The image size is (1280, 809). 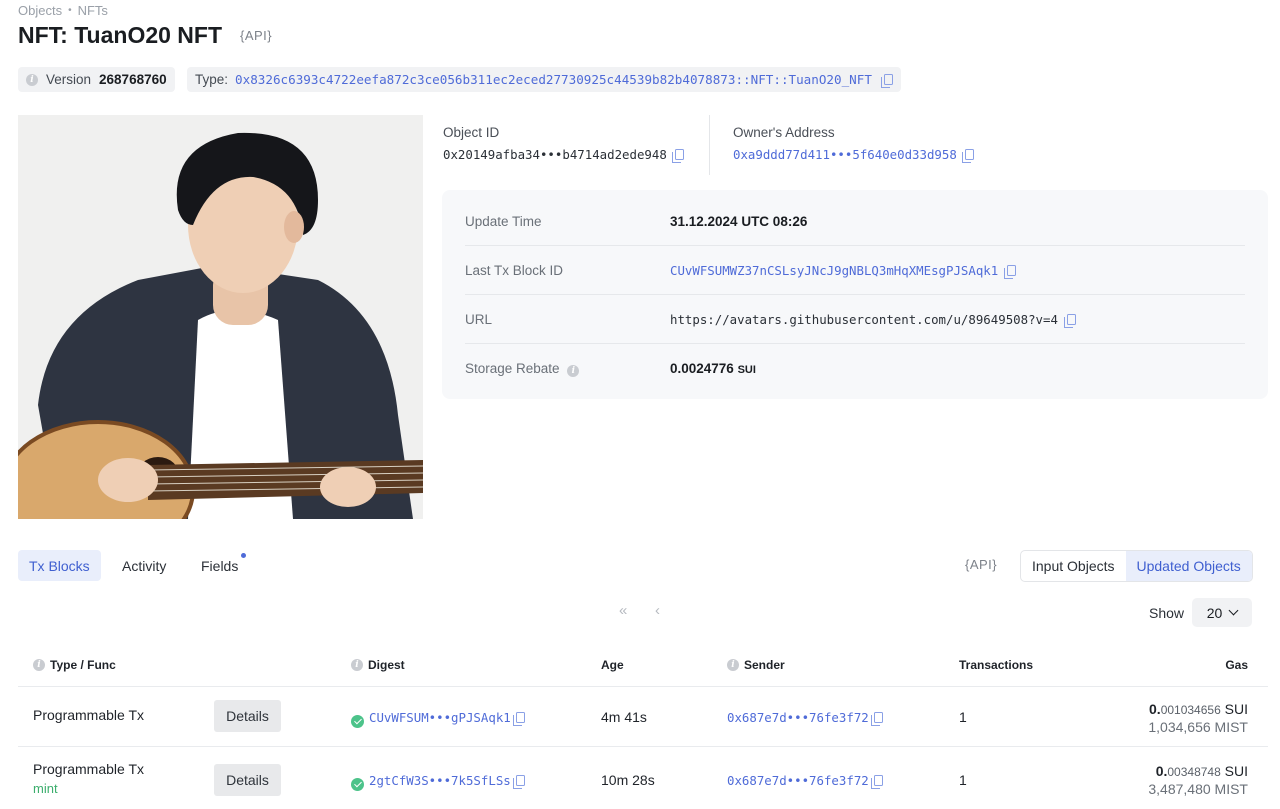 I want to click on version-label: Version, so click(x=69, y=79).